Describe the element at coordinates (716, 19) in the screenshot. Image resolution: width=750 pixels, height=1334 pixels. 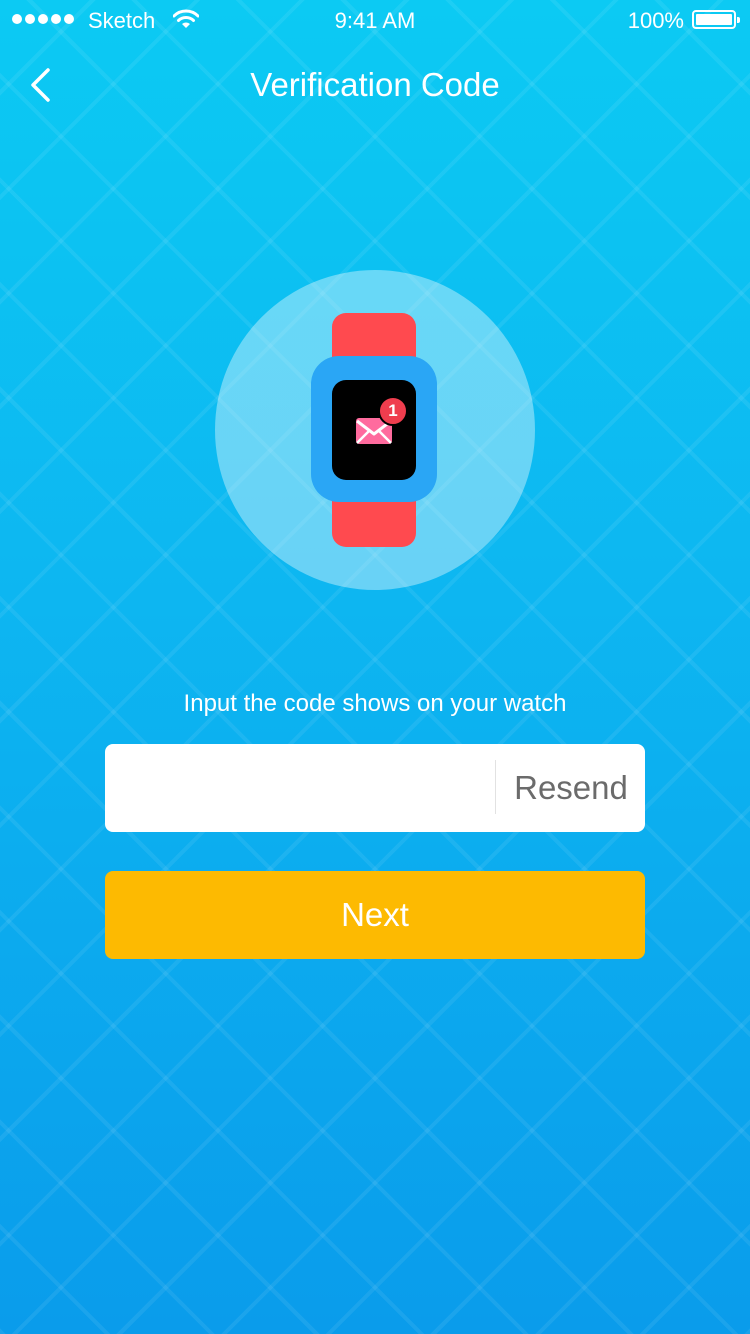
I see `battery-icon` at that location.